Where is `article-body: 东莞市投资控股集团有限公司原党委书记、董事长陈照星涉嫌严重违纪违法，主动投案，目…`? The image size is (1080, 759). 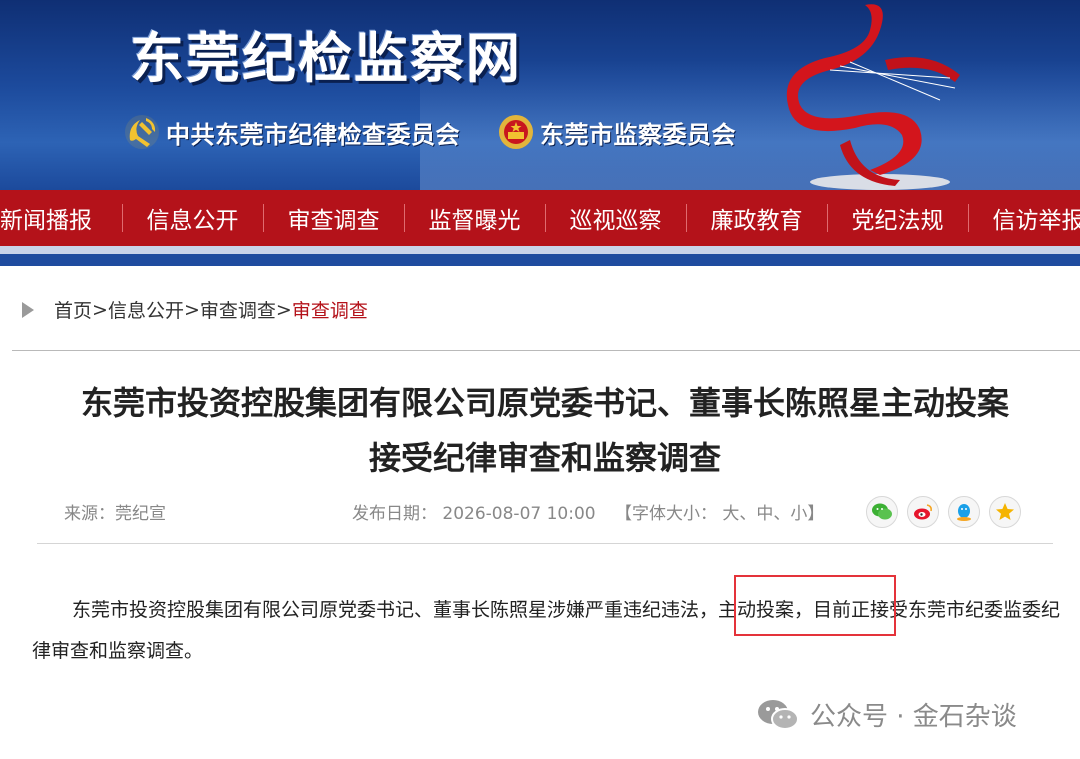 article-body: 东莞市投资控股集团有限公司原党委书记、董事长陈照星涉嫌严重违纪违法，主动投案，目… is located at coordinates (546, 630).